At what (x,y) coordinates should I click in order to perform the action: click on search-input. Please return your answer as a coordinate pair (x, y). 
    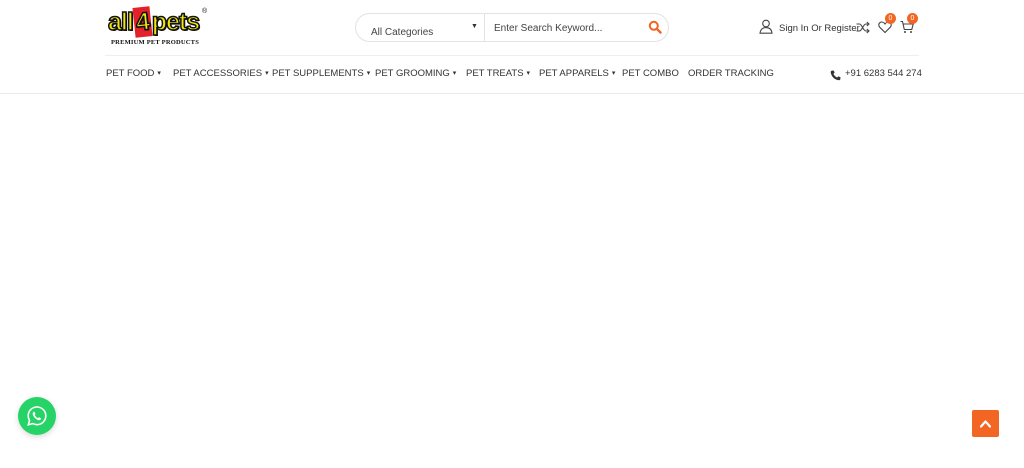
    Looking at the image, I should click on (566, 28).